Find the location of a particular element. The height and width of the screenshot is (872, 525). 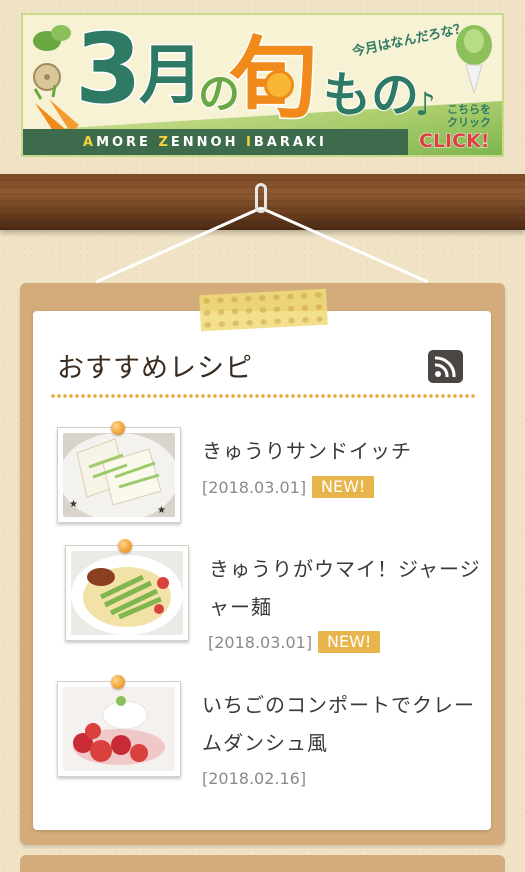

music-note-icon: ♪ is located at coordinates (425, 104).